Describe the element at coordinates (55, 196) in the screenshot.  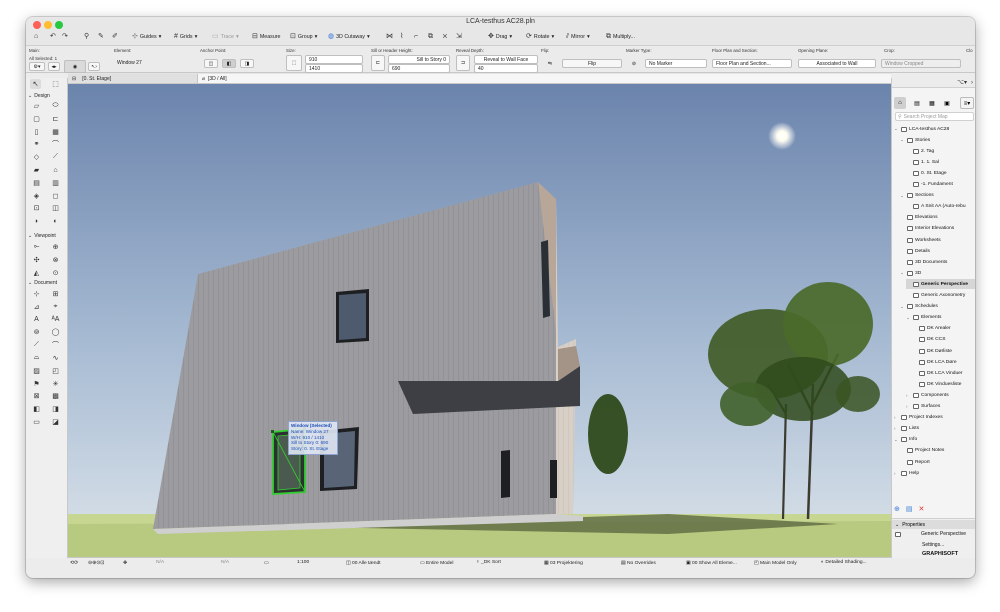
I see `design-tool-16-icon: ◻` at that location.